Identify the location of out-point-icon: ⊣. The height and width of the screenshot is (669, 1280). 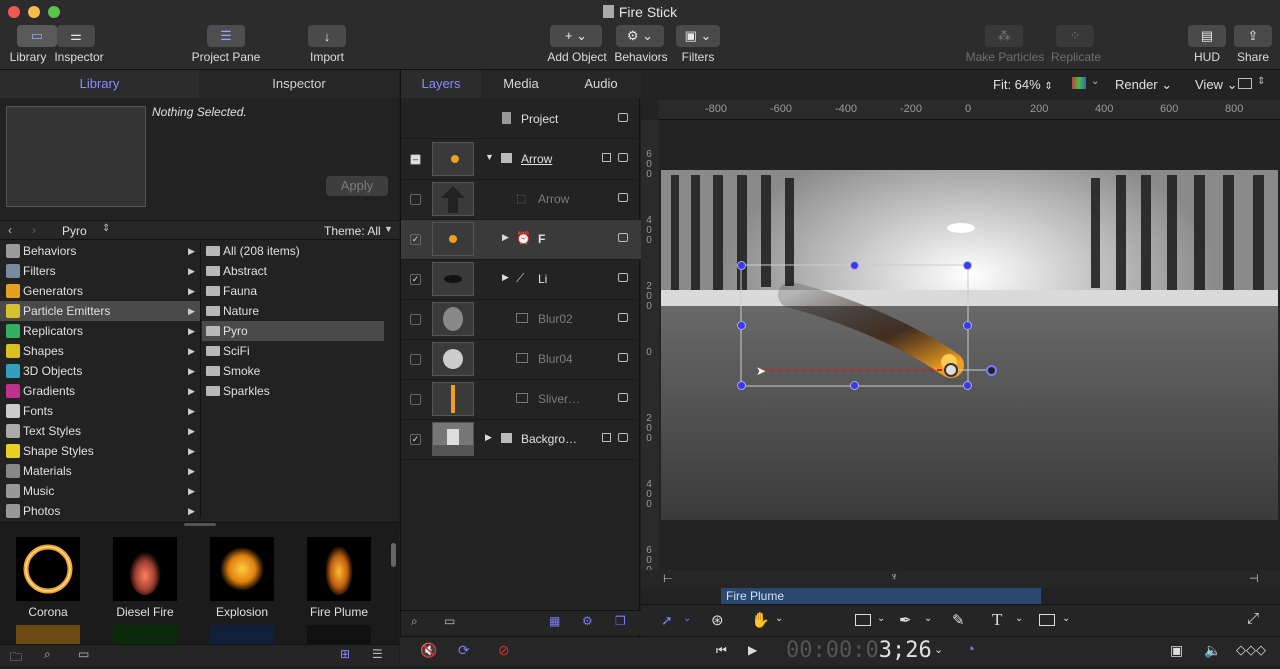
(1254, 578).